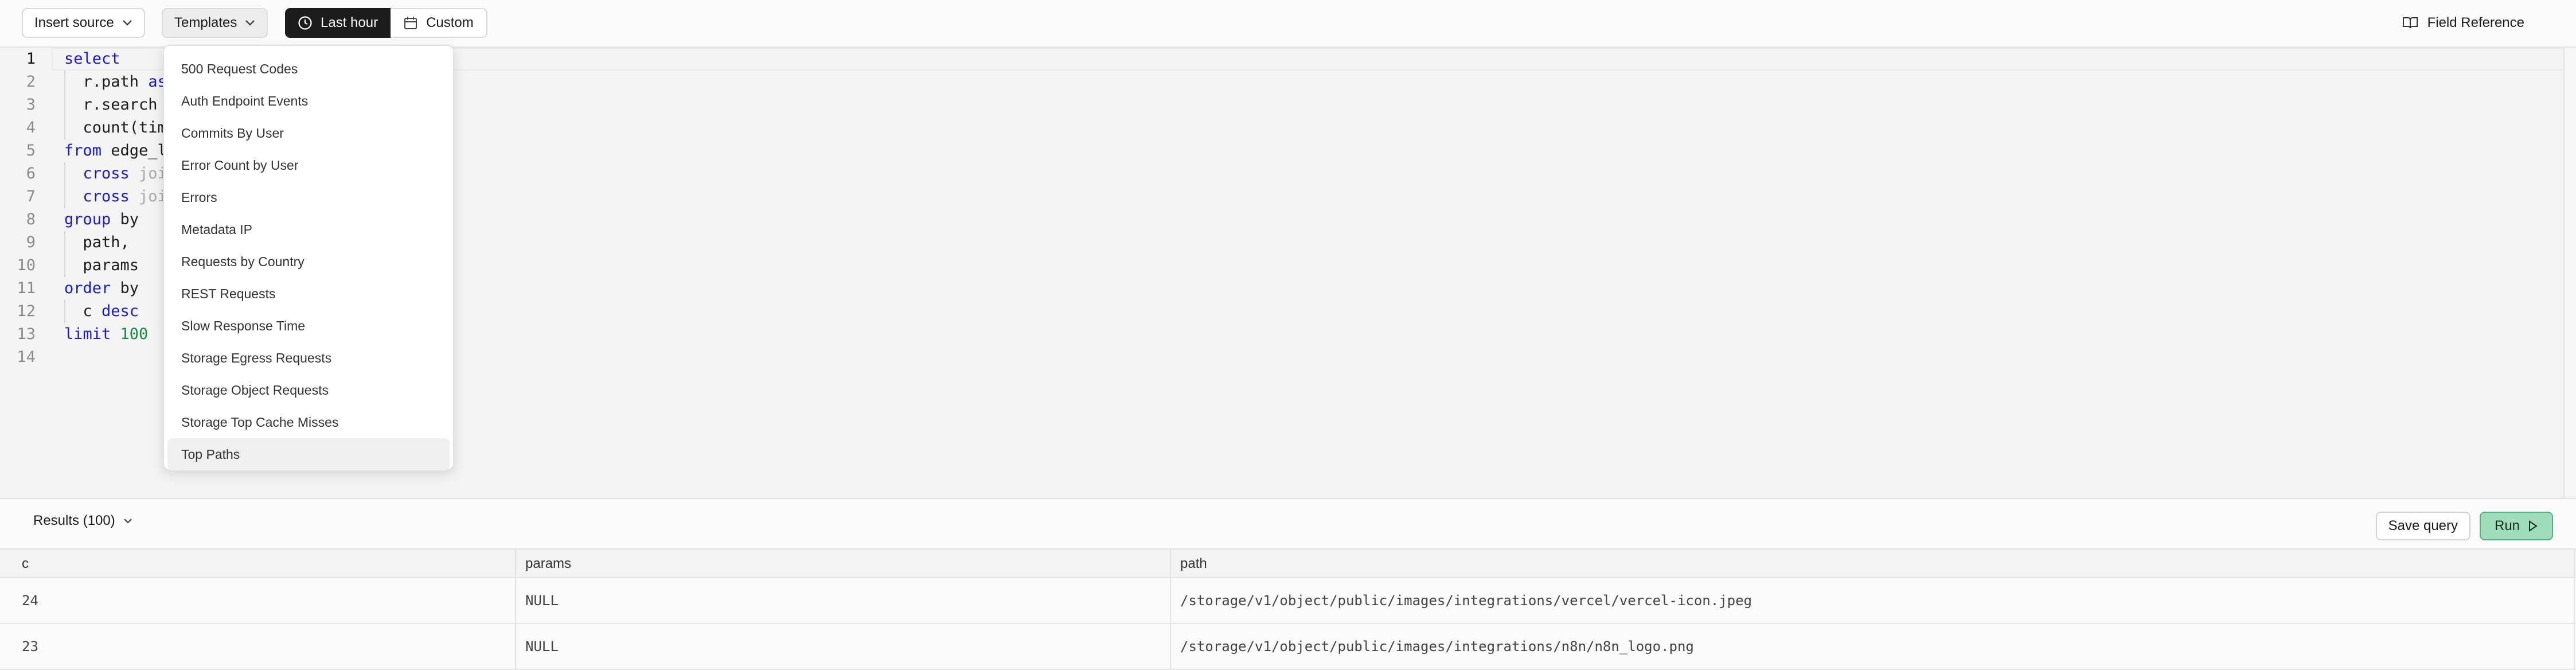  I want to click on template-menu-item: Storage Egress Requests, so click(309, 358).